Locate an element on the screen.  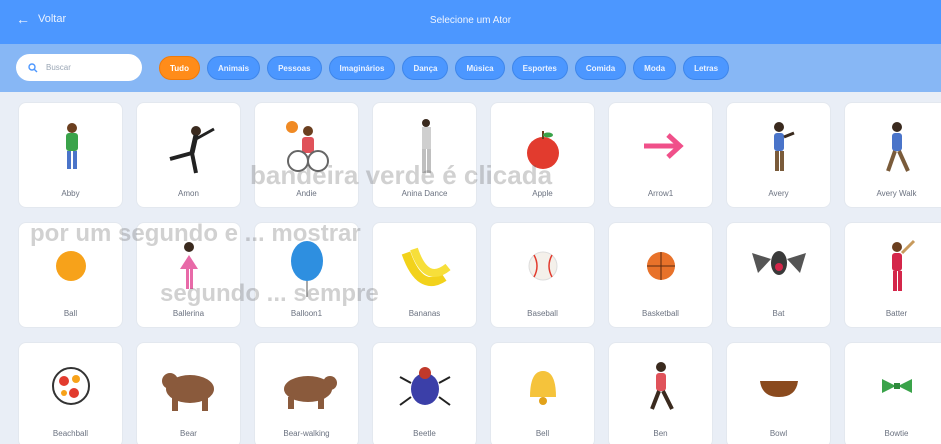
sprite-tile: Bell is located at coordinates (542, 393).